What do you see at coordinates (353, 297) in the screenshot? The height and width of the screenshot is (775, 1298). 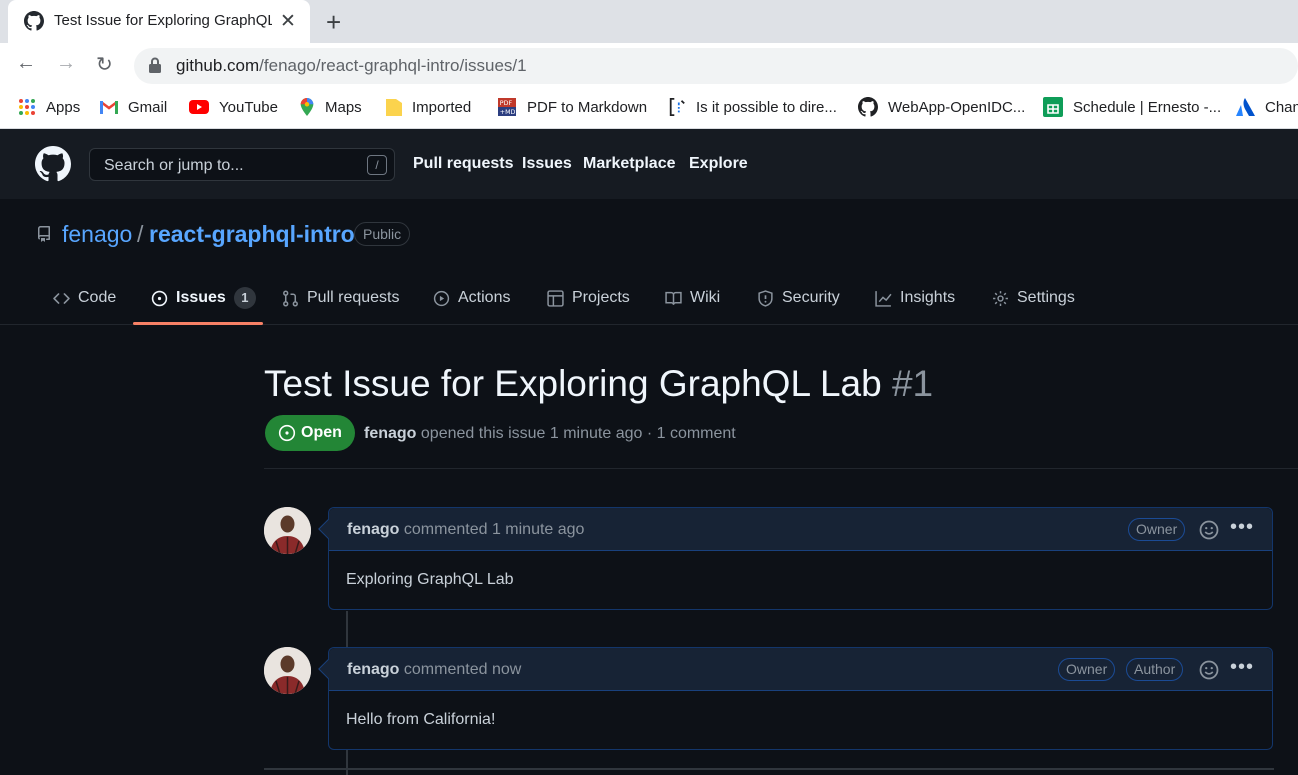 I see `tab-label: Pull requests` at bounding box center [353, 297].